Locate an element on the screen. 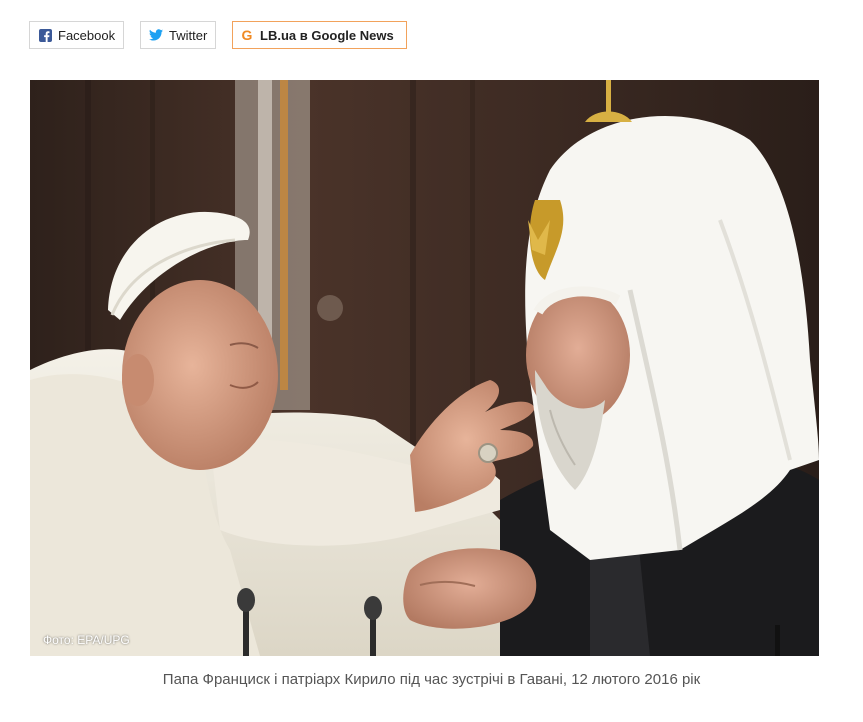 The height and width of the screenshot is (722, 863). facebook-share-label: Facebook is located at coordinates (87, 35).